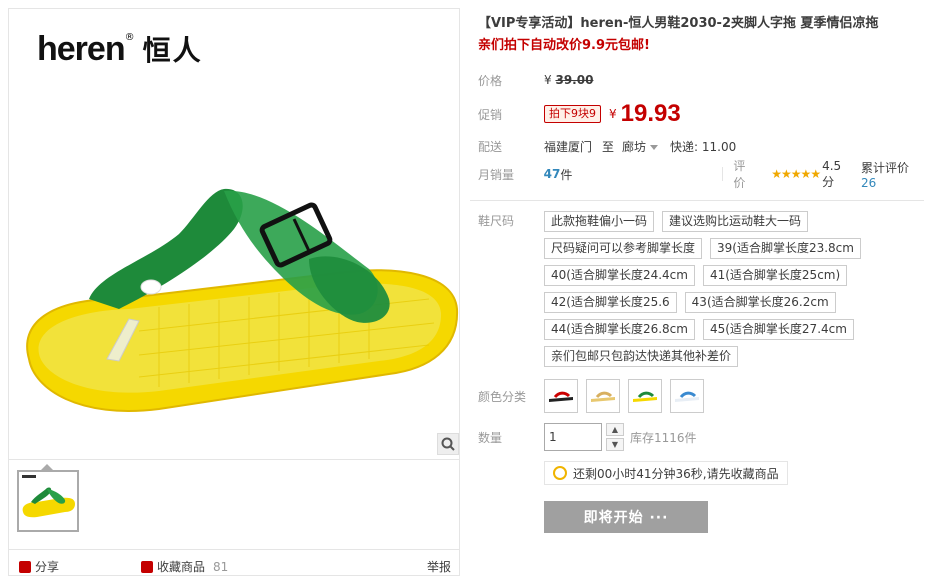 This screenshot has height=584, width=930. Describe the element at coordinates (81, 49) in the screenshot. I see `logo-english: heren` at that location.